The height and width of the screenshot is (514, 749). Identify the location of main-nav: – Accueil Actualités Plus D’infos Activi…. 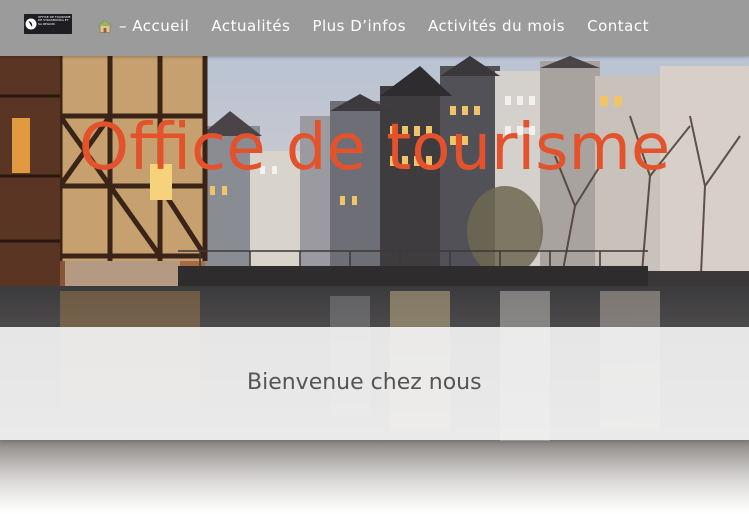
(373, 26).